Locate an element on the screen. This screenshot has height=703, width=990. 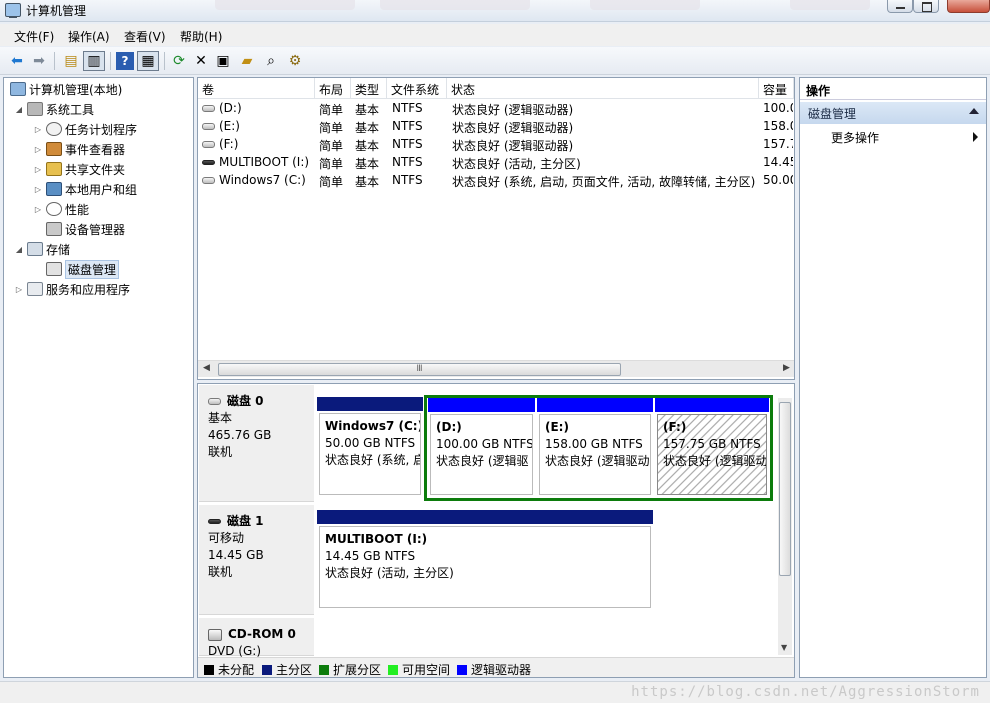
menu-view: 查看(V) is located at coordinates (145, 36).